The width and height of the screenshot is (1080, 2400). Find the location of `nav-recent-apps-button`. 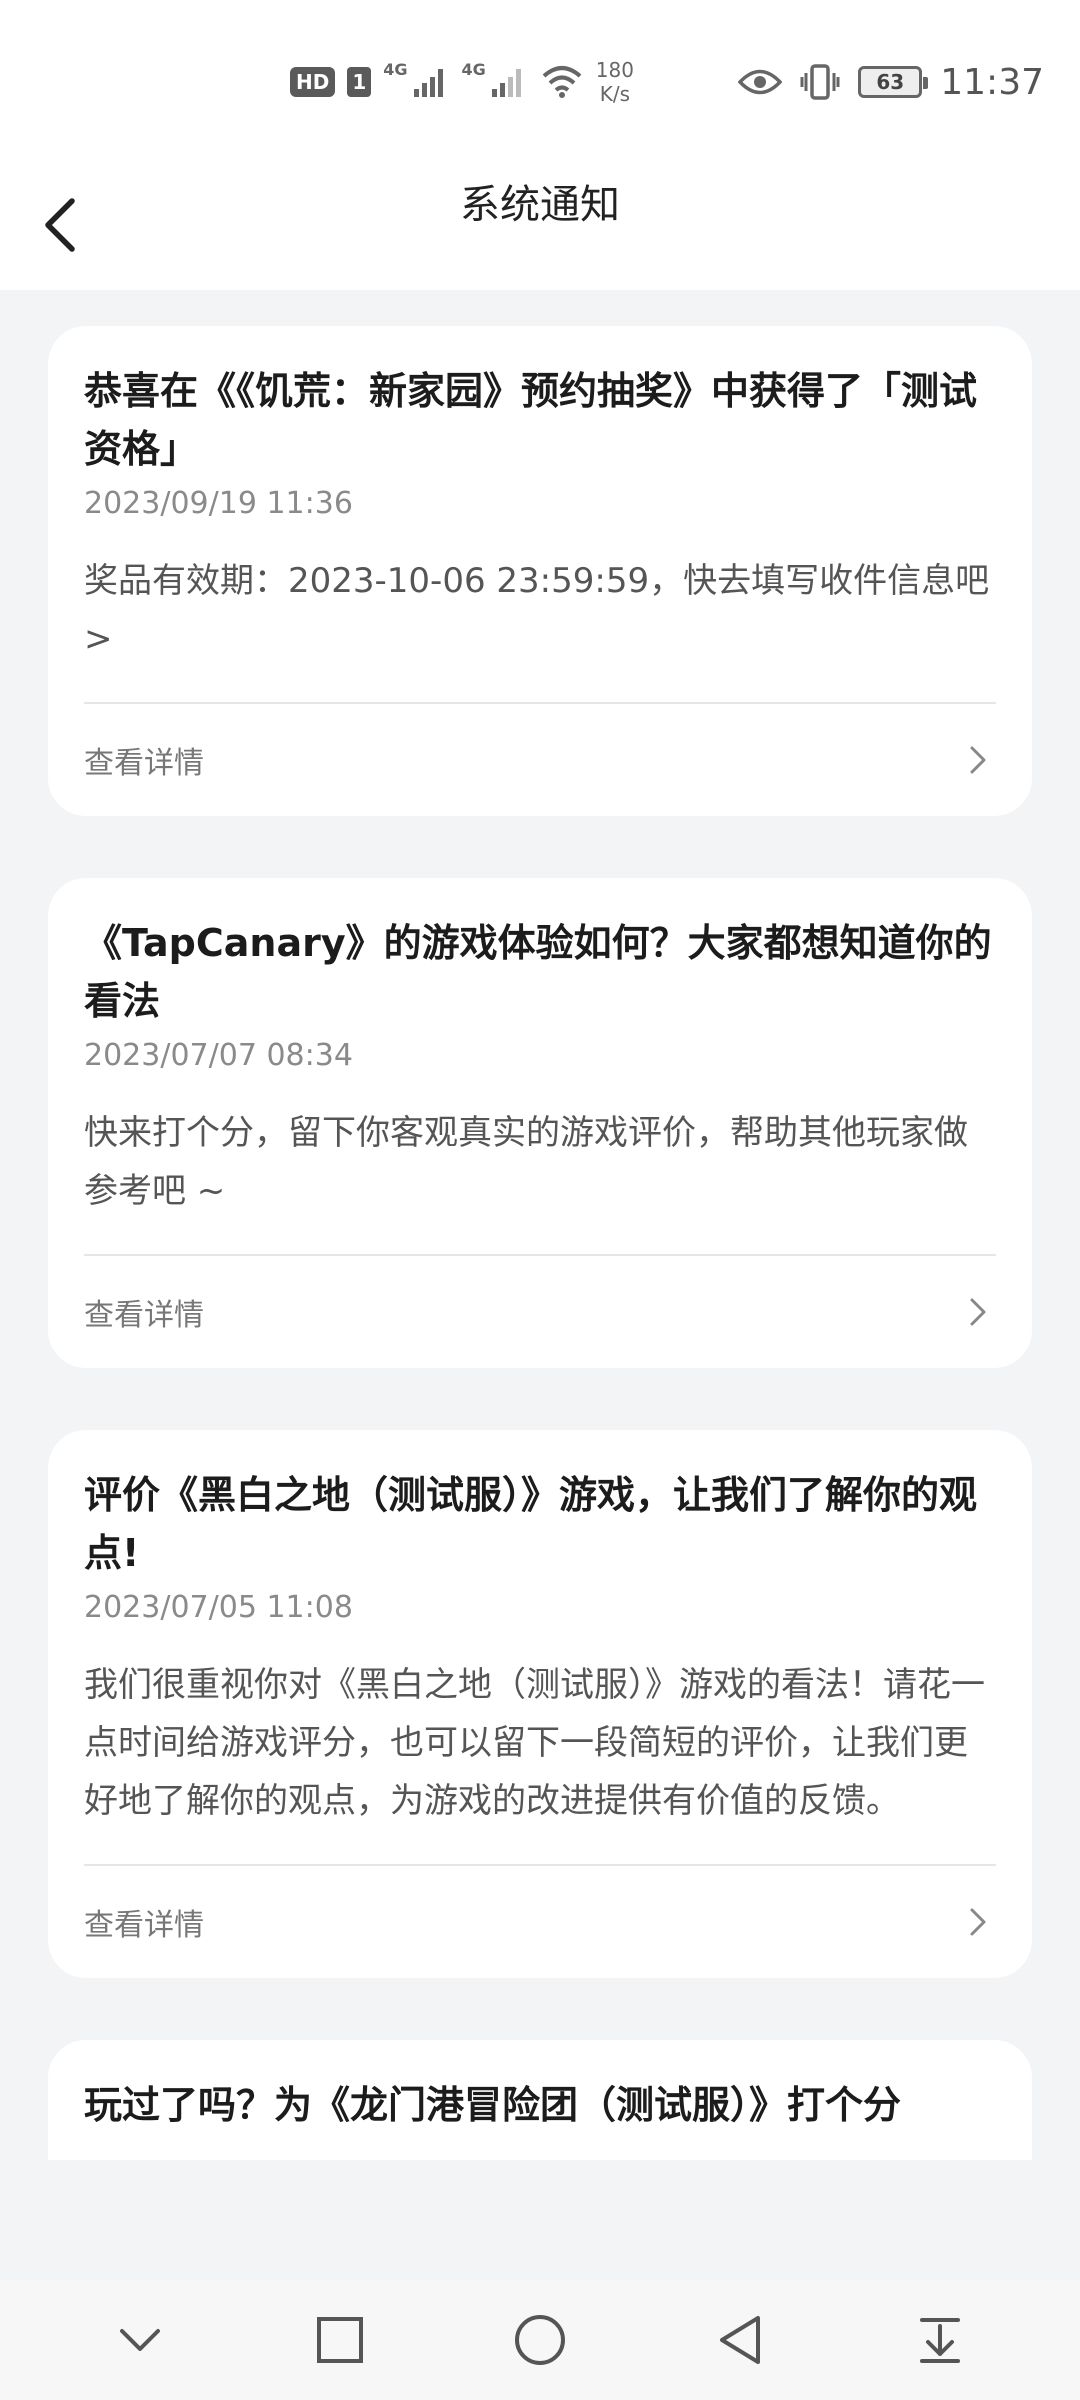

nav-recent-apps-button is located at coordinates (340, 2340).